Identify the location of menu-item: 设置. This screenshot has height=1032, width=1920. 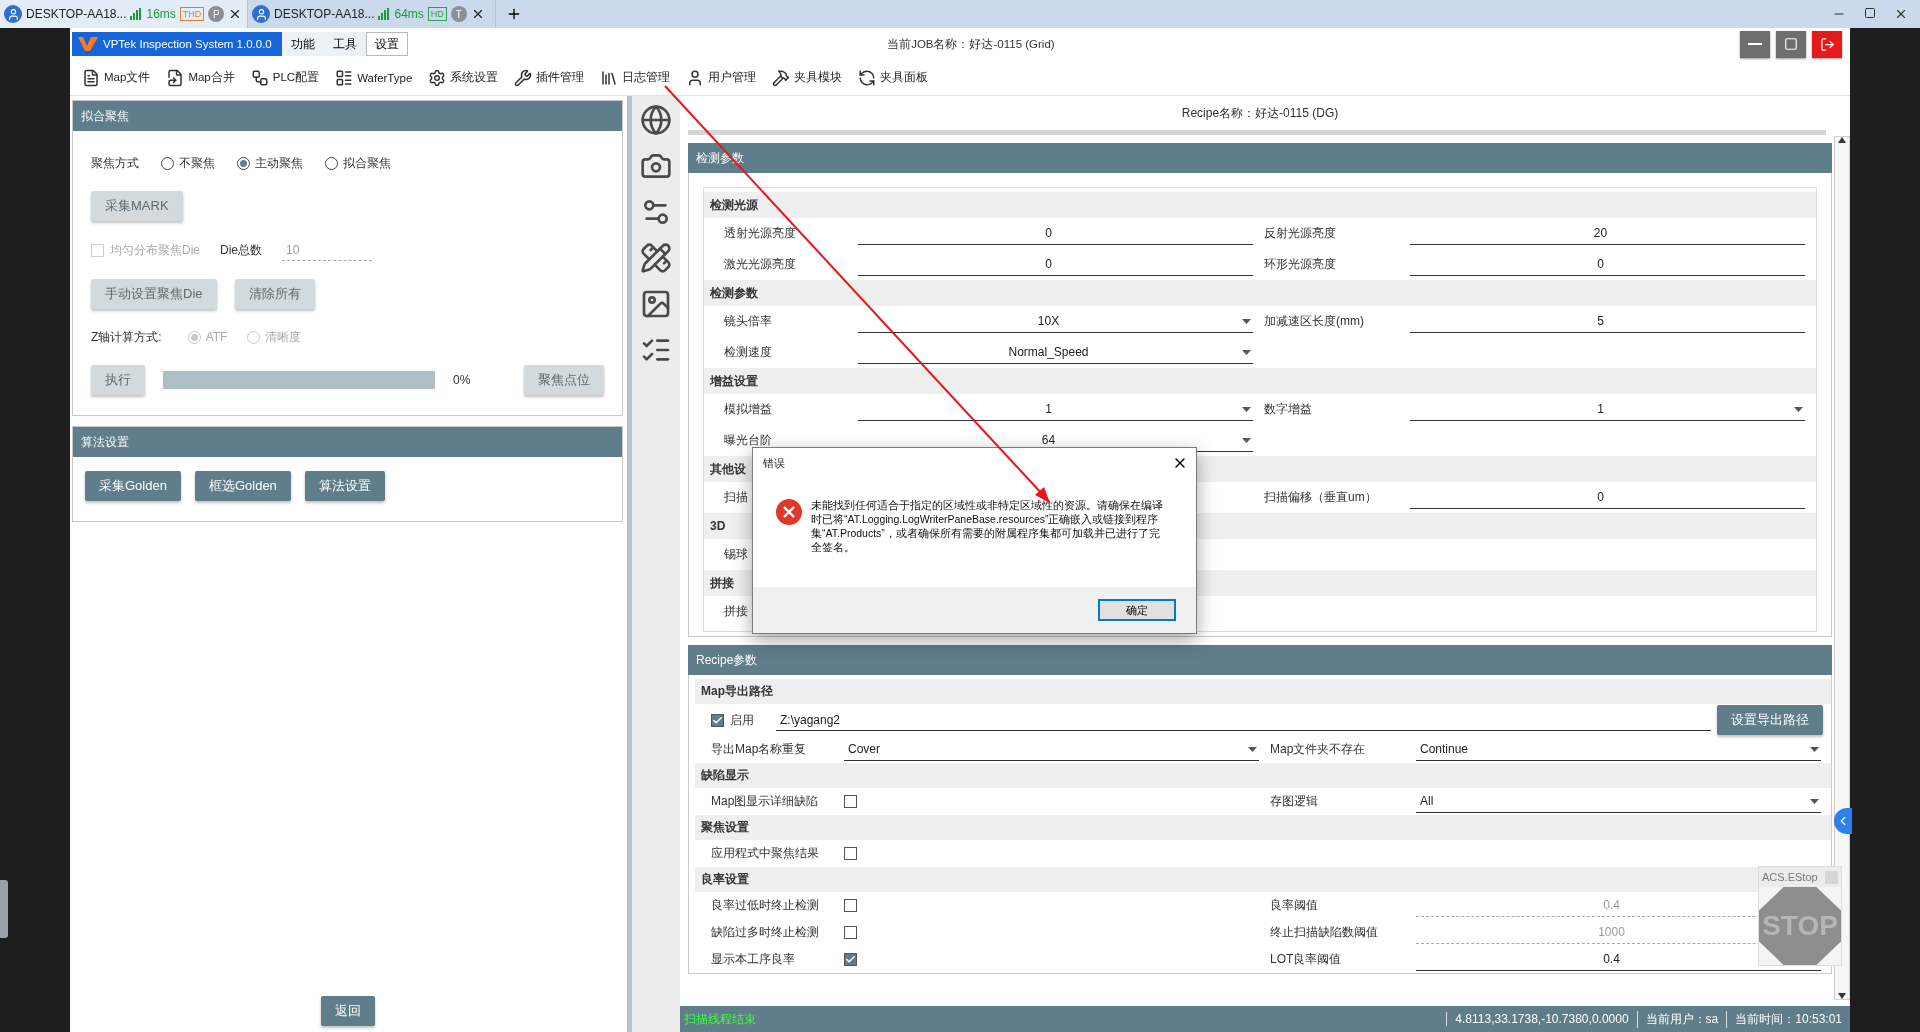
(386, 44).